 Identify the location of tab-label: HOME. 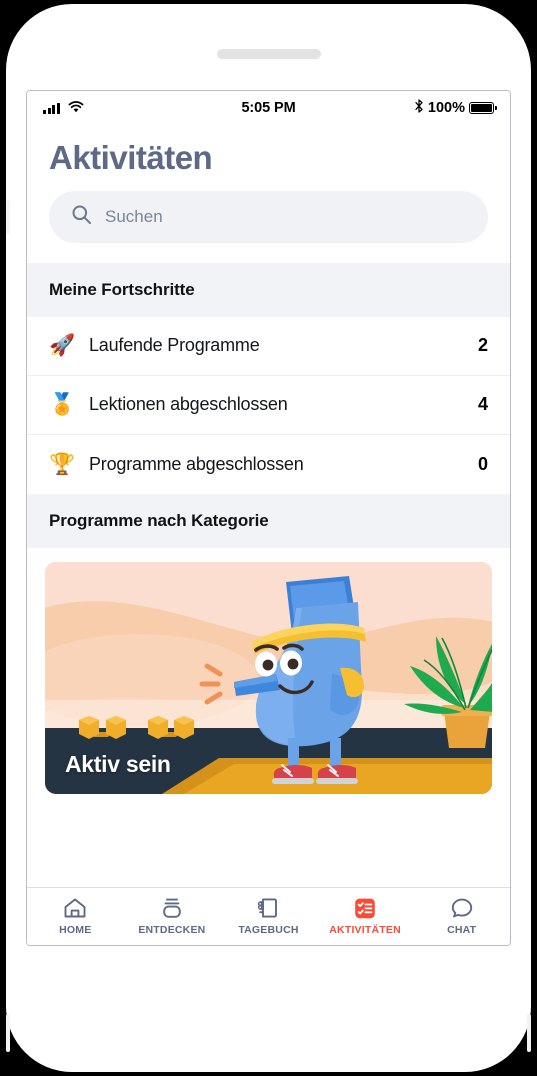
(75, 930).